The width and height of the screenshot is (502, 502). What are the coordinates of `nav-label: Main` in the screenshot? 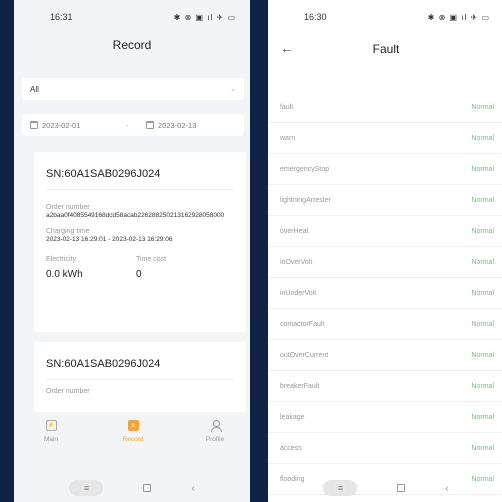 It's located at (51, 439).